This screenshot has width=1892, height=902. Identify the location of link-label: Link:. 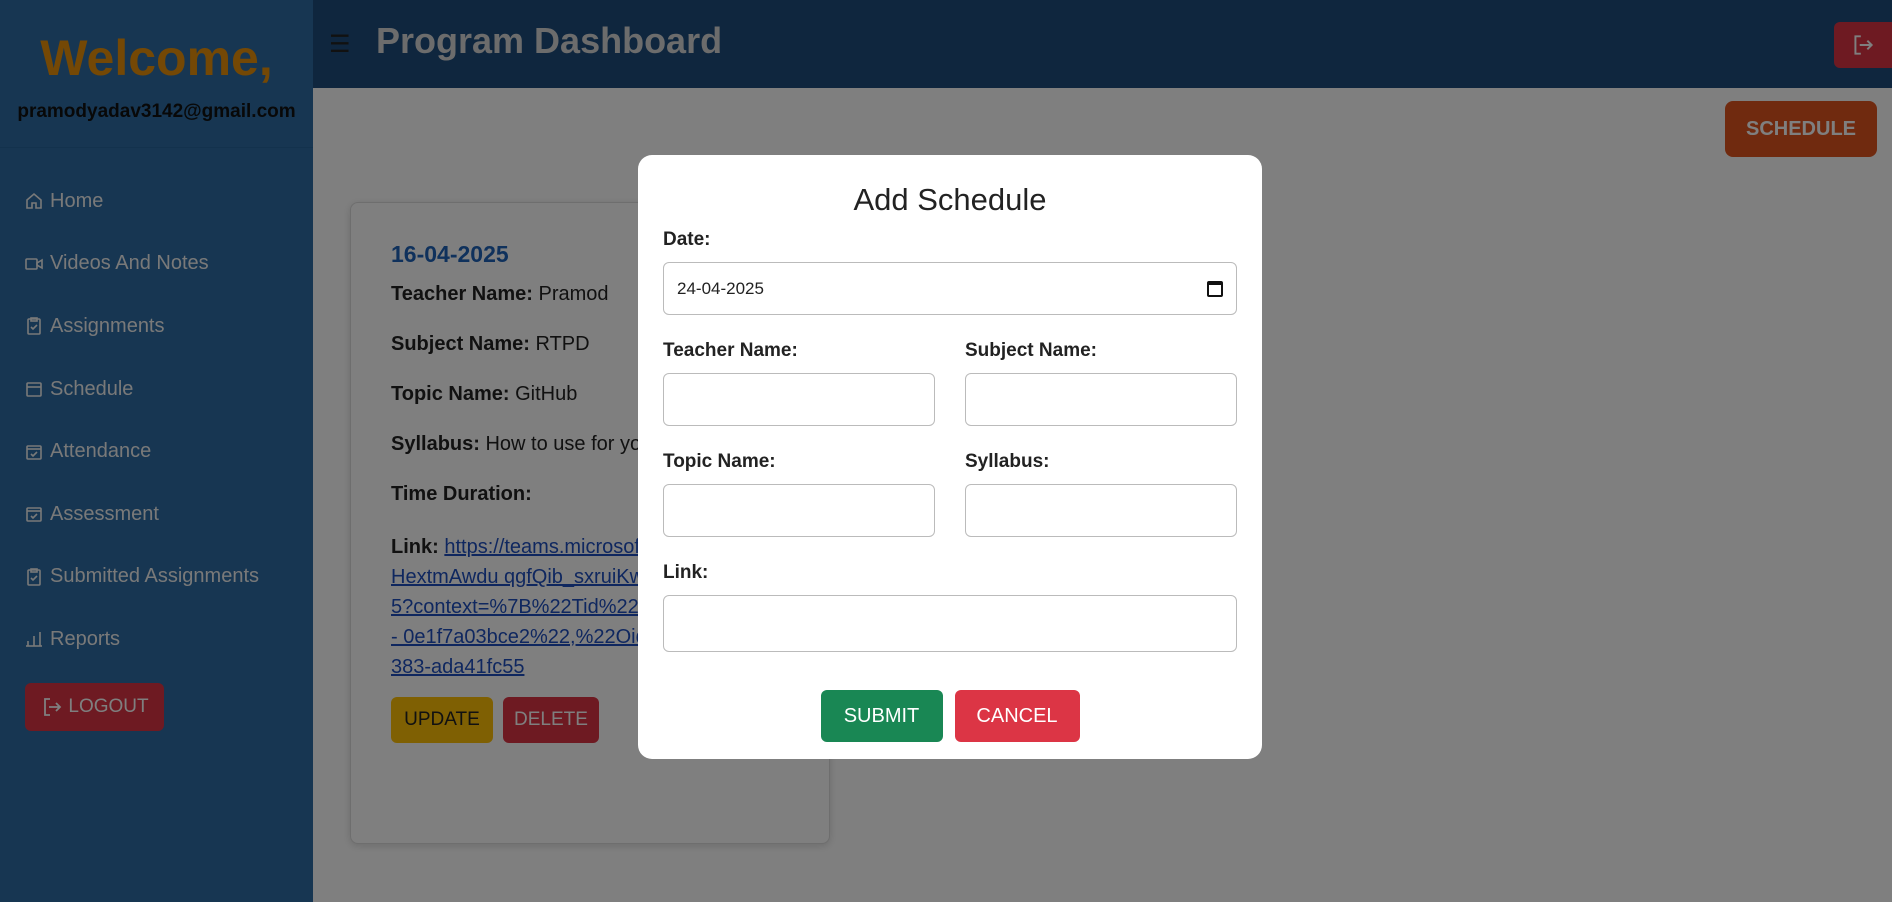
(686, 572).